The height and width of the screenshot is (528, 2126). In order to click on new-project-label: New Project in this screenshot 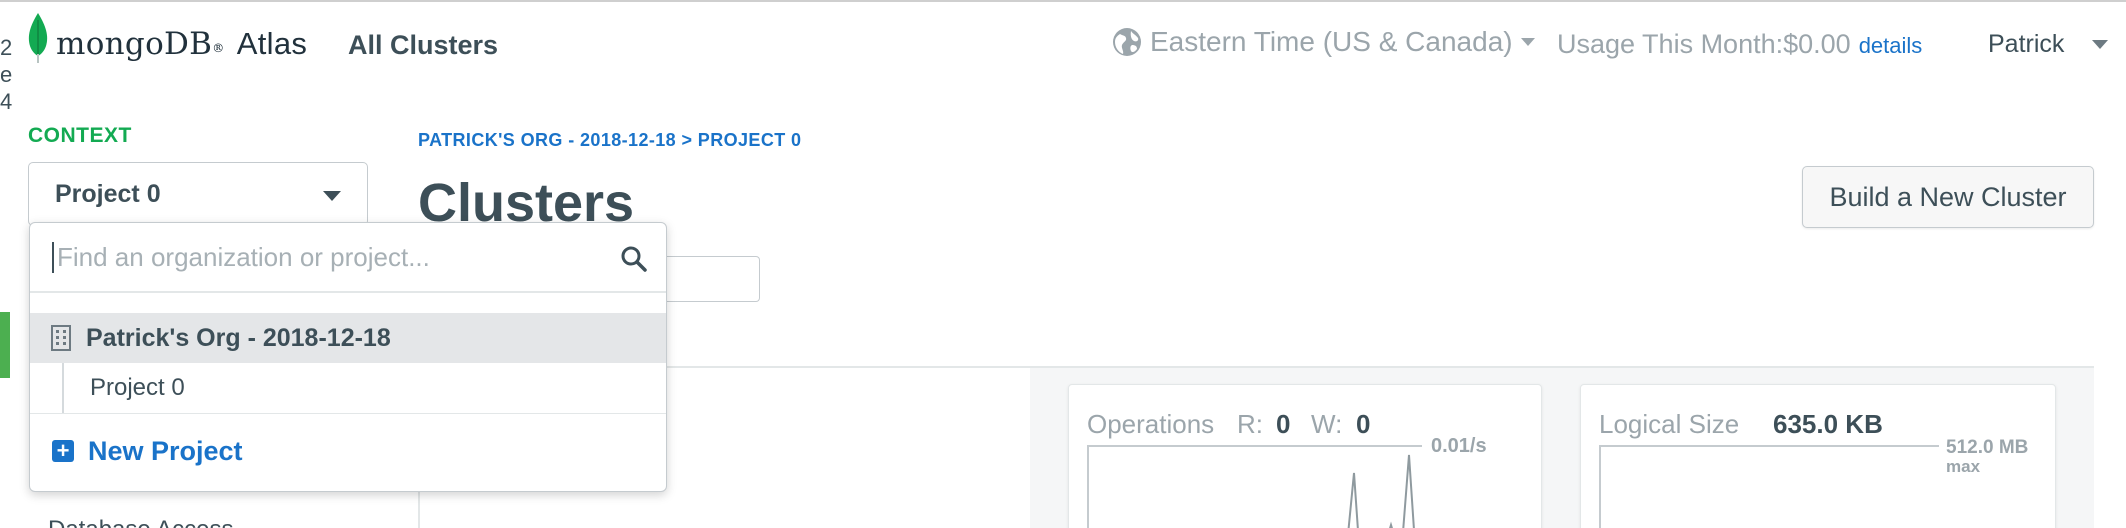, I will do `click(165, 450)`.